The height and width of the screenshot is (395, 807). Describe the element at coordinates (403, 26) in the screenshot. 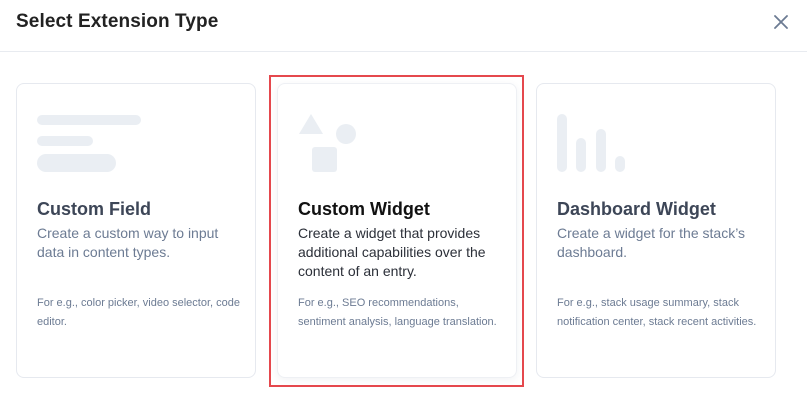

I see `dialog-header: Select Extension Type` at that location.